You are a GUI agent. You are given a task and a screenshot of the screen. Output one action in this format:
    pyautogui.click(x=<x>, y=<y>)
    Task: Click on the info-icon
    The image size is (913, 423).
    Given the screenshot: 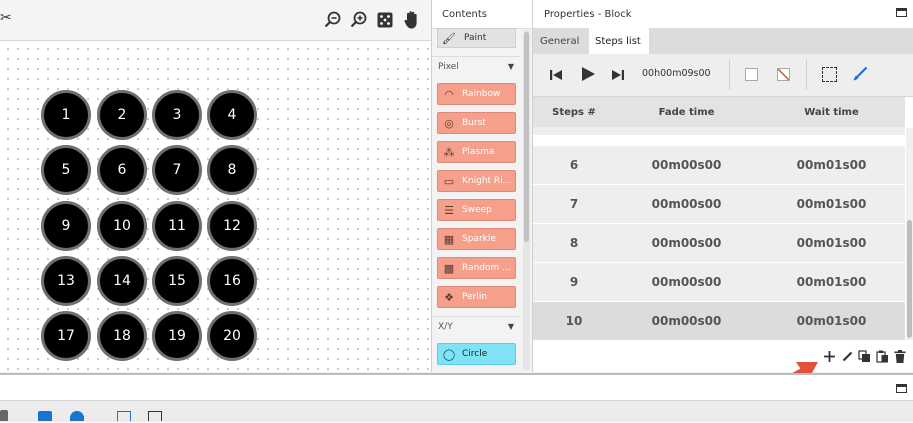 What is the action you would take?
    pyautogui.click(x=77, y=416)
    